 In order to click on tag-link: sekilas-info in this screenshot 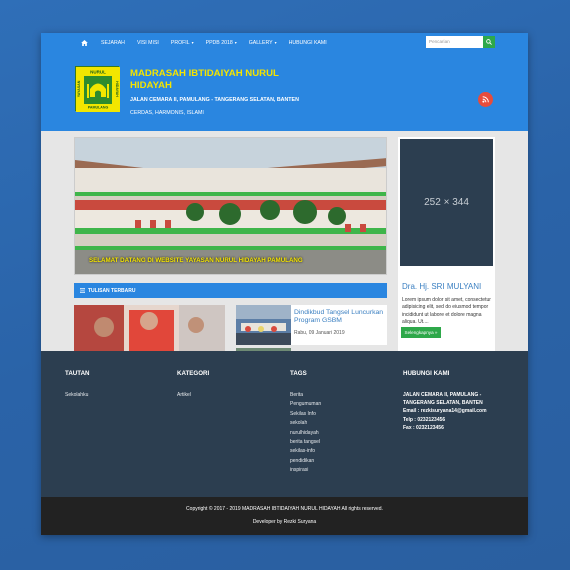, I will do `click(305, 451)`.